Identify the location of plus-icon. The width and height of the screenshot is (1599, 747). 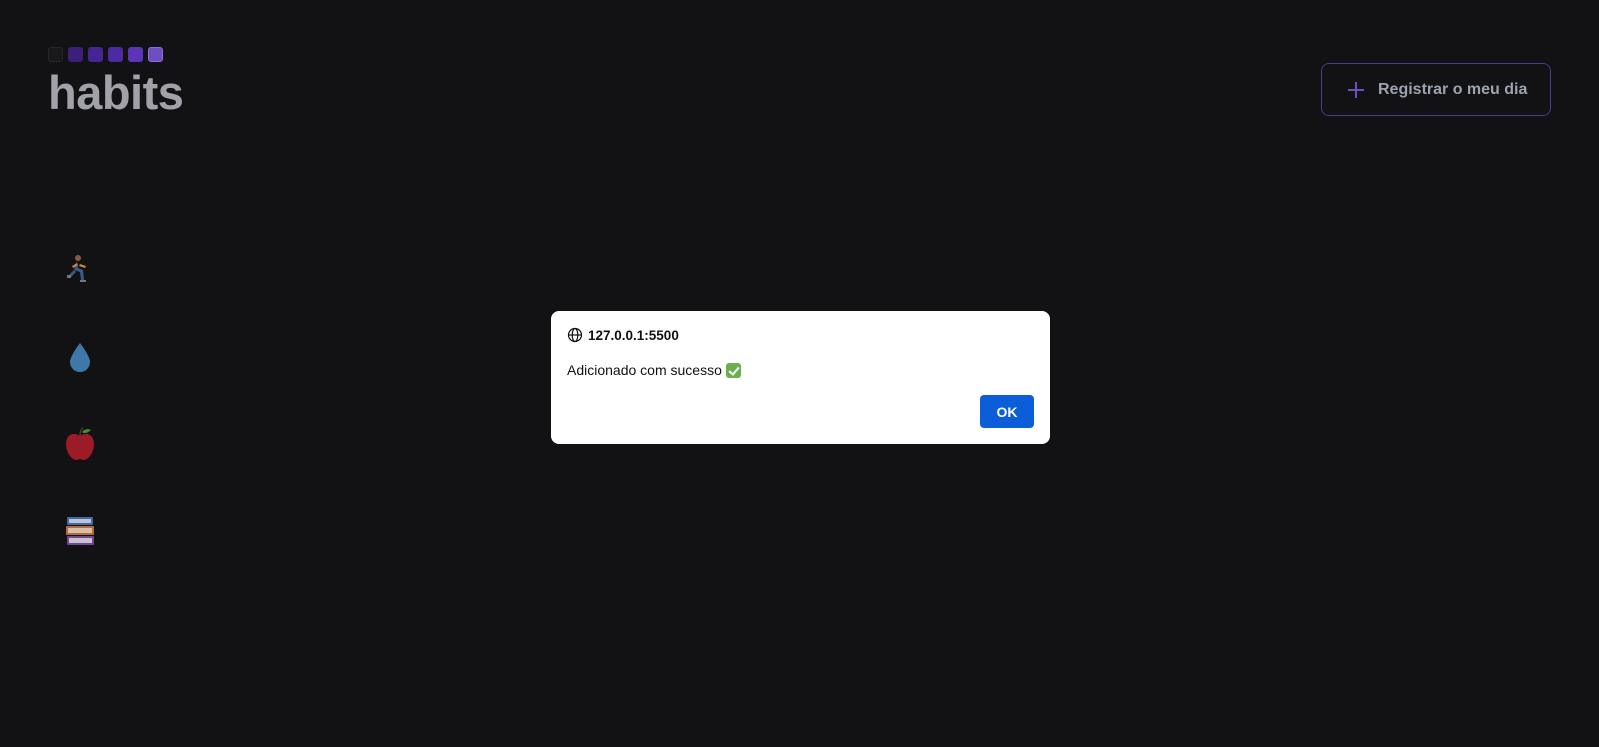
(1356, 89).